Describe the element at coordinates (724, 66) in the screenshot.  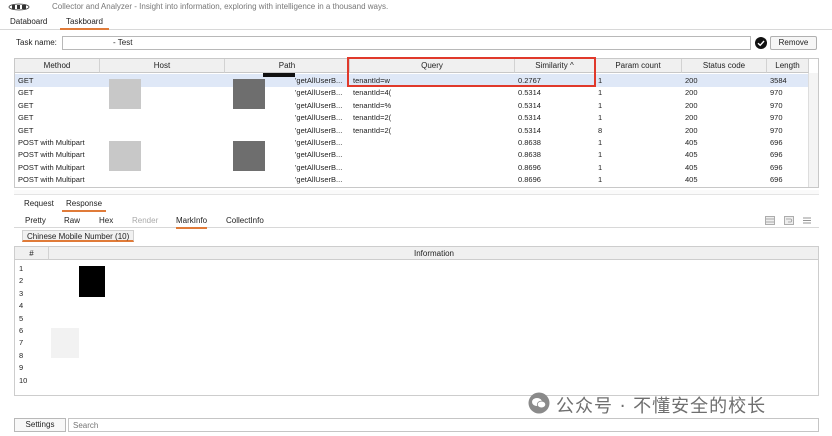
I see `column-header-status-code: Status code` at that location.